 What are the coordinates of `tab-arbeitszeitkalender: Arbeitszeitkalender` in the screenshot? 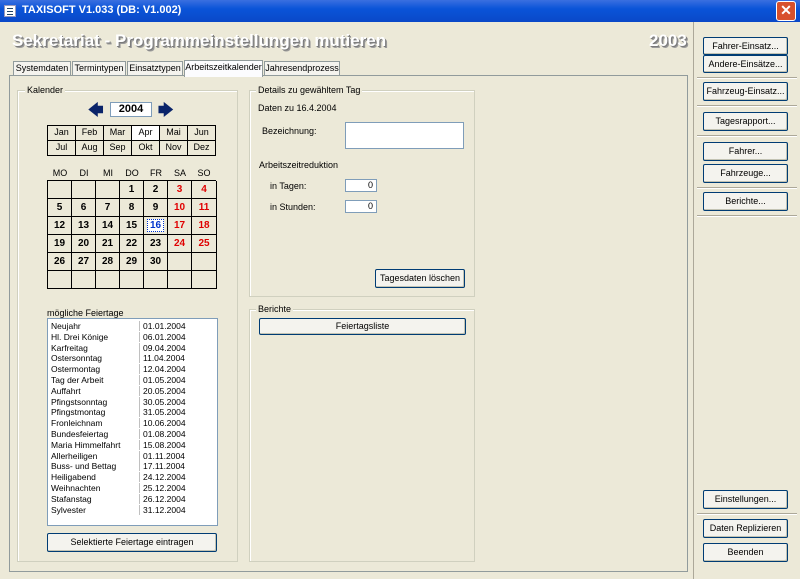 It's located at (223, 68).